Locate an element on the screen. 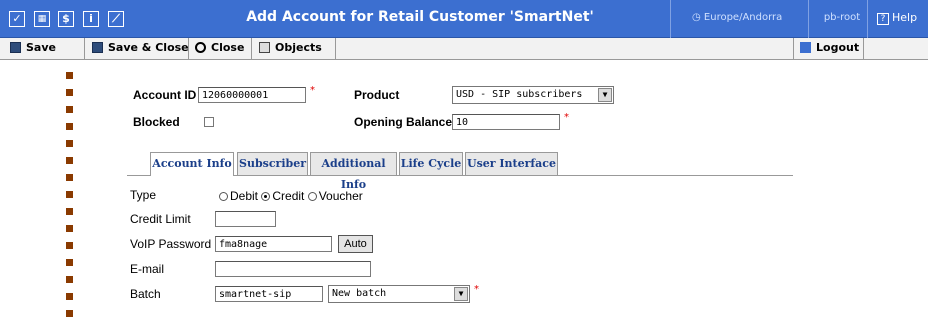 The image size is (928, 321). help-icon: ? is located at coordinates (883, 19).